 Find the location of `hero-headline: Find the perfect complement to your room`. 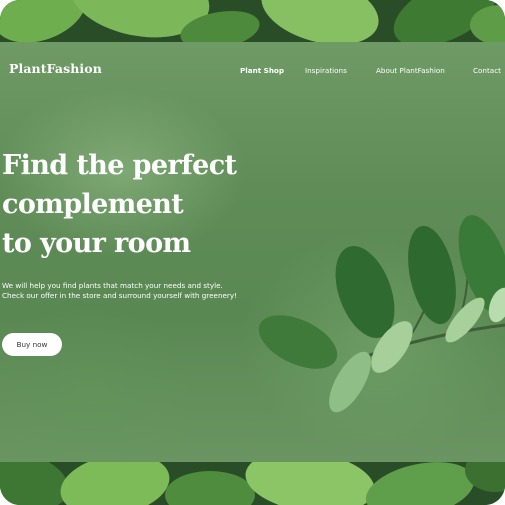

hero-headline: Find the perfect complement to your room is located at coordinates (152, 204).